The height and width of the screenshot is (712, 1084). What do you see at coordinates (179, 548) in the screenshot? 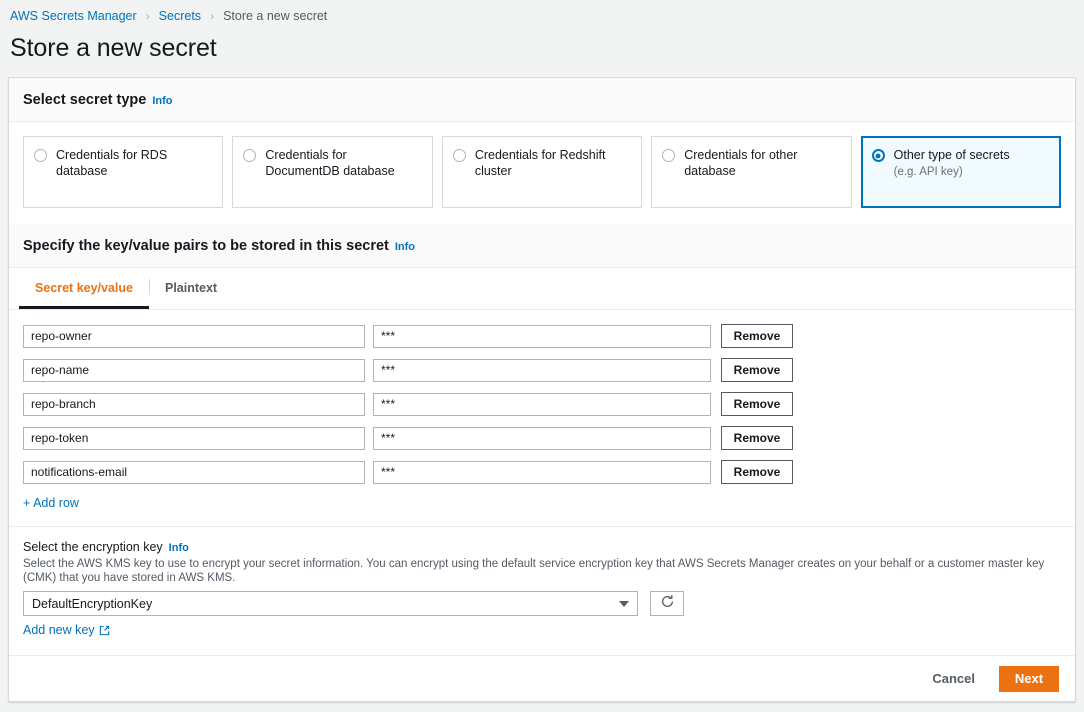
I see `encryption-key-info-link: Info` at bounding box center [179, 548].